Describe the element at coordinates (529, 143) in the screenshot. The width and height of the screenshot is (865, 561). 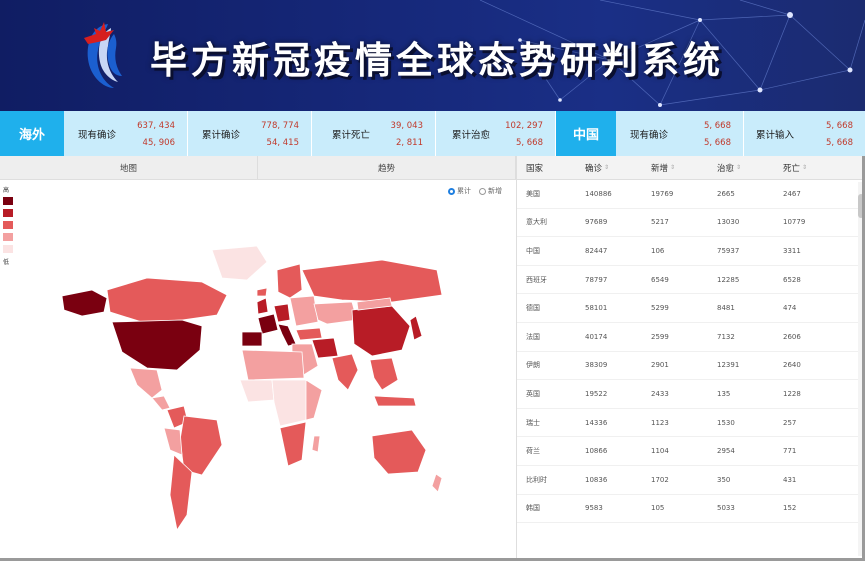
I see `stat-value-china: 5, 668` at that location.